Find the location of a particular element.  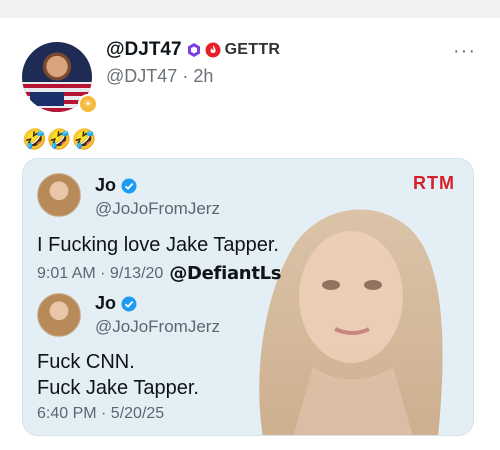

quoted-timestamp: 9:01 AM · 9/13/20 is located at coordinates (100, 273).